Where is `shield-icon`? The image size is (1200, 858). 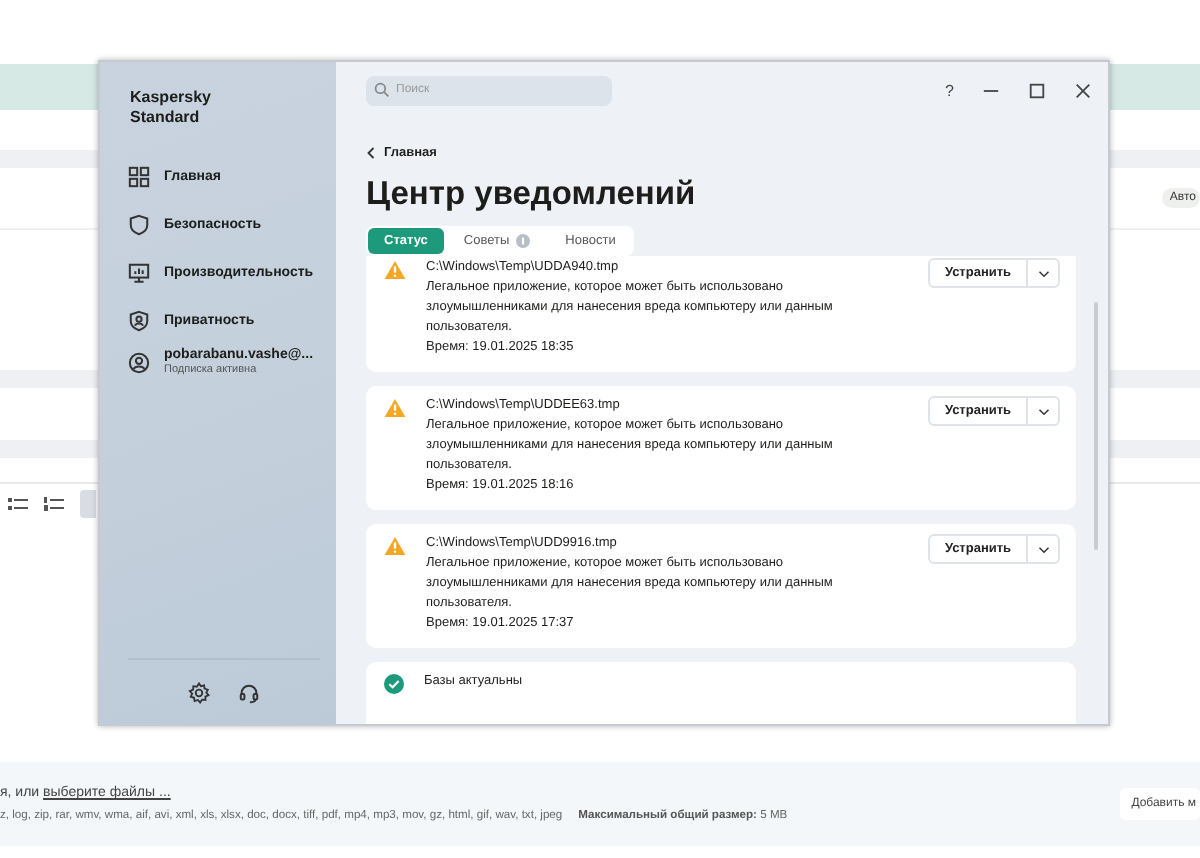
shield-icon is located at coordinates (139, 224).